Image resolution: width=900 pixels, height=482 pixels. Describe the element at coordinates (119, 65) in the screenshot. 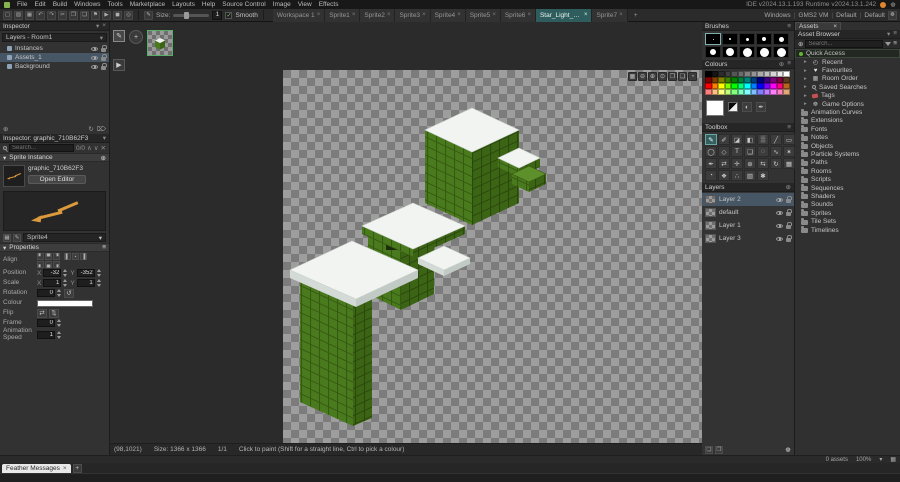

I see `play-animation-button: ▶` at that location.